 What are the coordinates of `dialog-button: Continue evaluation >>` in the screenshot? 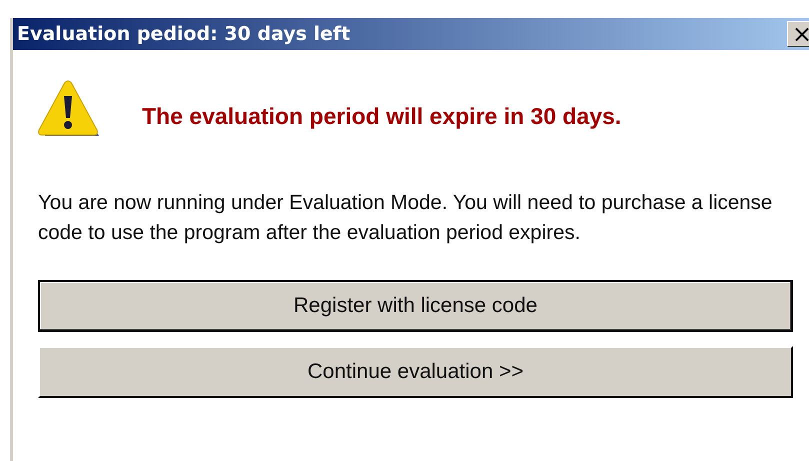 It's located at (415, 372).